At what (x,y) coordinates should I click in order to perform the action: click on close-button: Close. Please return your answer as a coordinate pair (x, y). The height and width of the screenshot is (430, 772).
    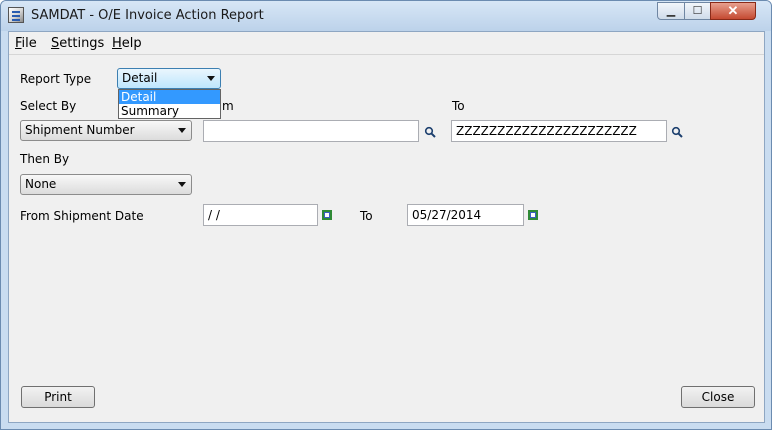
    Looking at the image, I should click on (718, 397).